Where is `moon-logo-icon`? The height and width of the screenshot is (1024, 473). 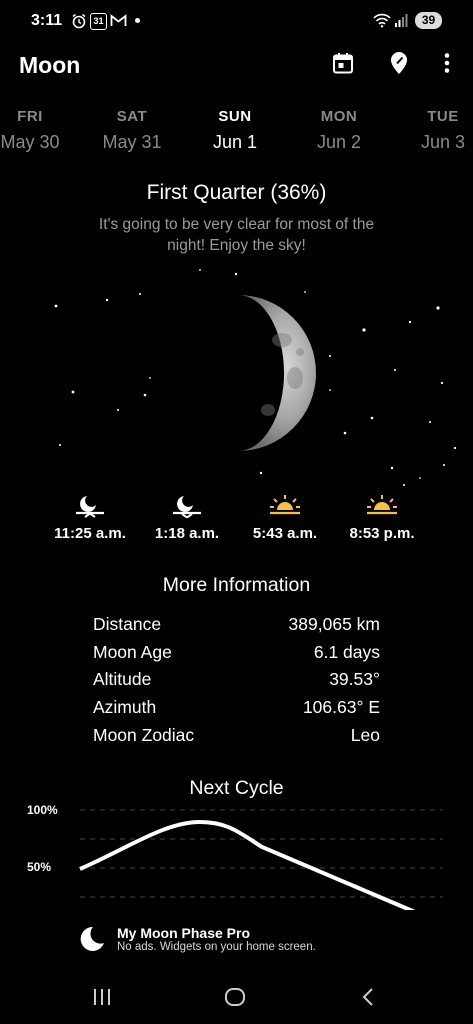 moon-logo-icon is located at coordinates (92, 938).